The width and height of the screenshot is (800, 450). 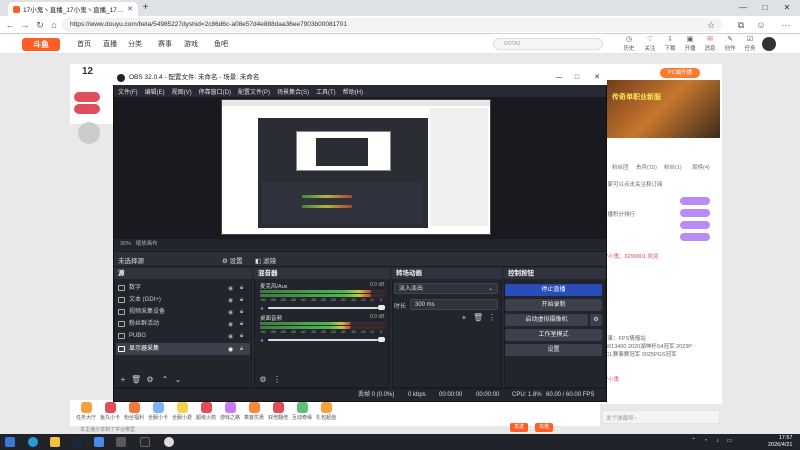 What do you see at coordinates (206, 411) in the screenshot?
I see `gift-item: 超级火箭` at bounding box center [206, 411].